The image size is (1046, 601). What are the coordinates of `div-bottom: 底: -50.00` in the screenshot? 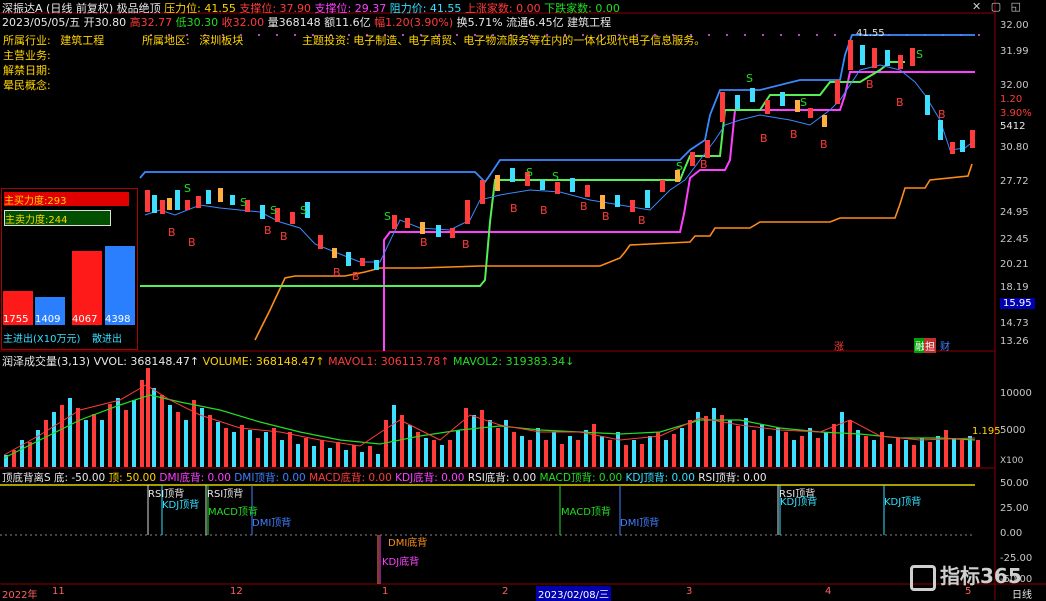 It's located at (80, 478).